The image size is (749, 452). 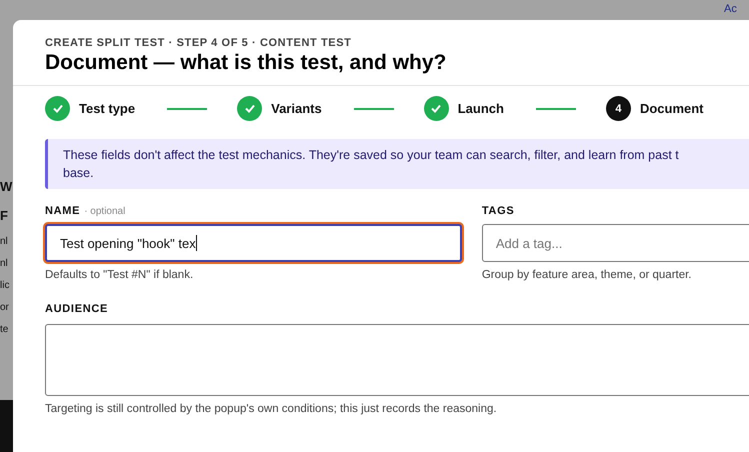 What do you see at coordinates (271, 409) in the screenshot?
I see `help-text: Targeting is still controlled by the popup's own conditions; this just records the reasoning.` at bounding box center [271, 409].